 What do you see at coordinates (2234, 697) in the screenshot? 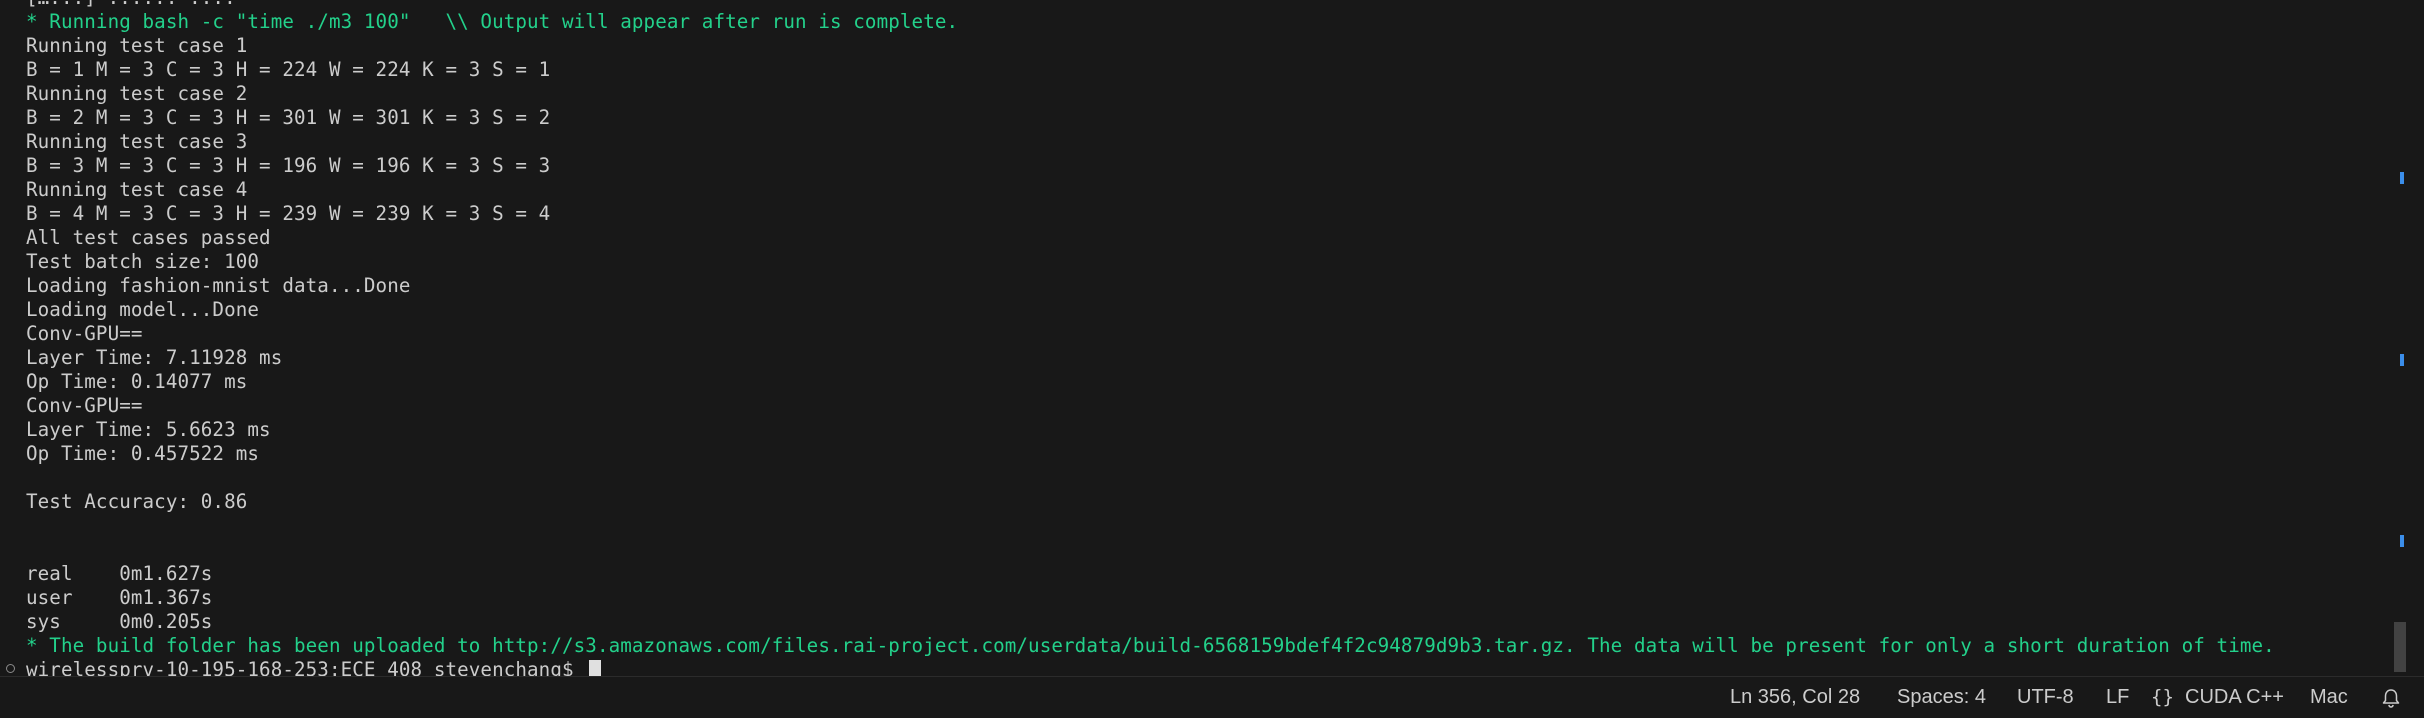
I see `language-mode: CUDA C++` at bounding box center [2234, 697].